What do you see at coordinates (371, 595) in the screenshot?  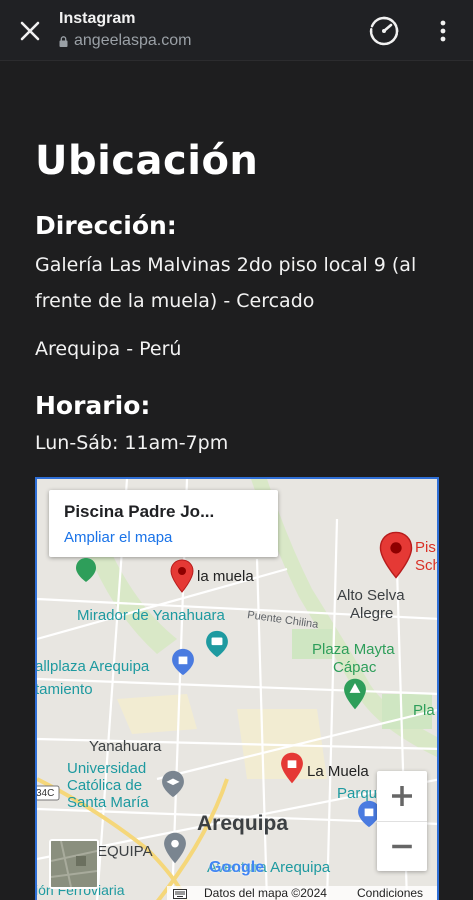 I see `map-label-alto-selva: Alto Selva` at bounding box center [371, 595].